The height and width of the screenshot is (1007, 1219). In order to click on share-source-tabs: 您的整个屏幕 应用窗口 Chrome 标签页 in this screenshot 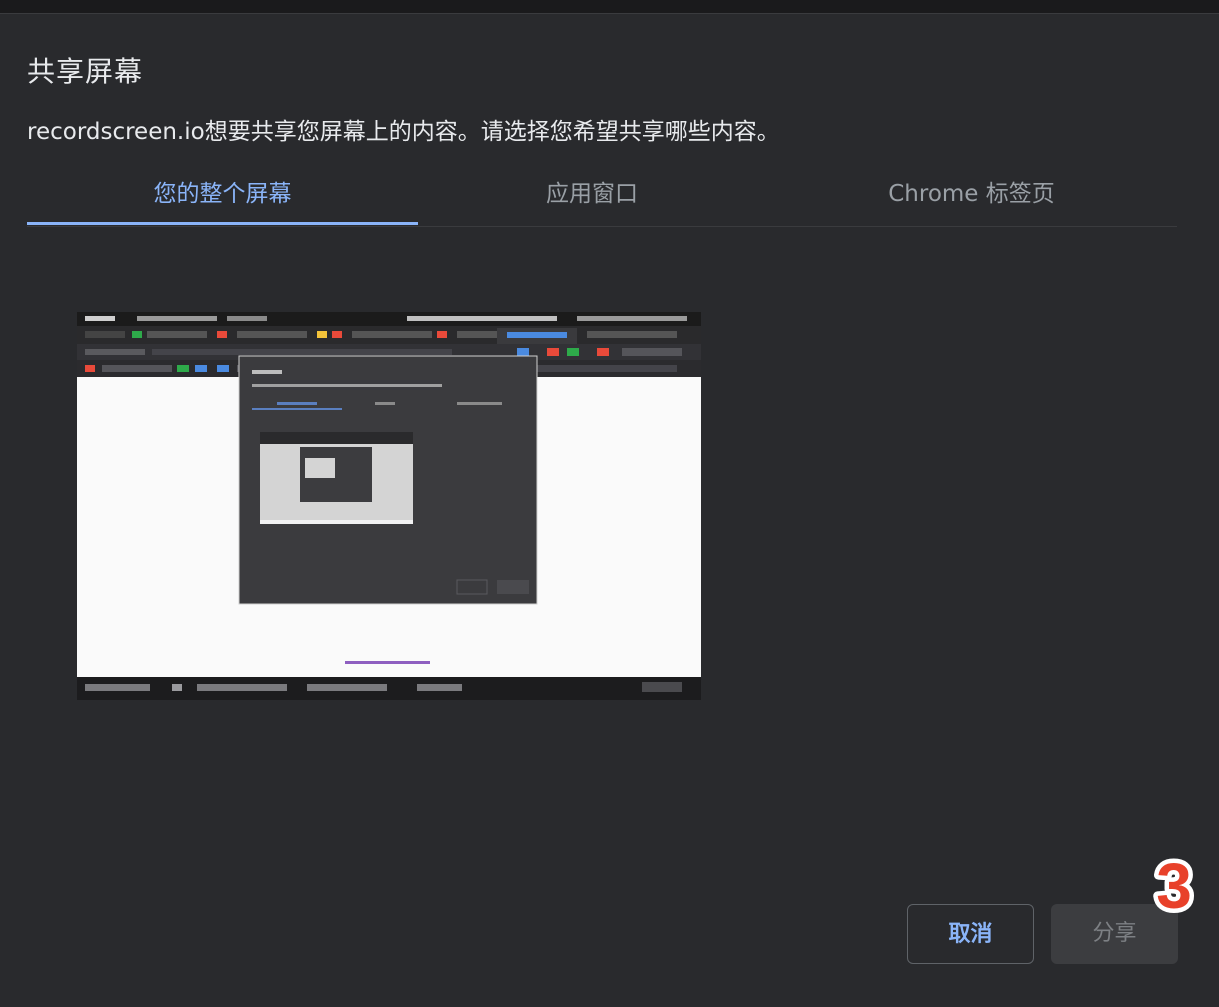, I will do `click(602, 195)`.